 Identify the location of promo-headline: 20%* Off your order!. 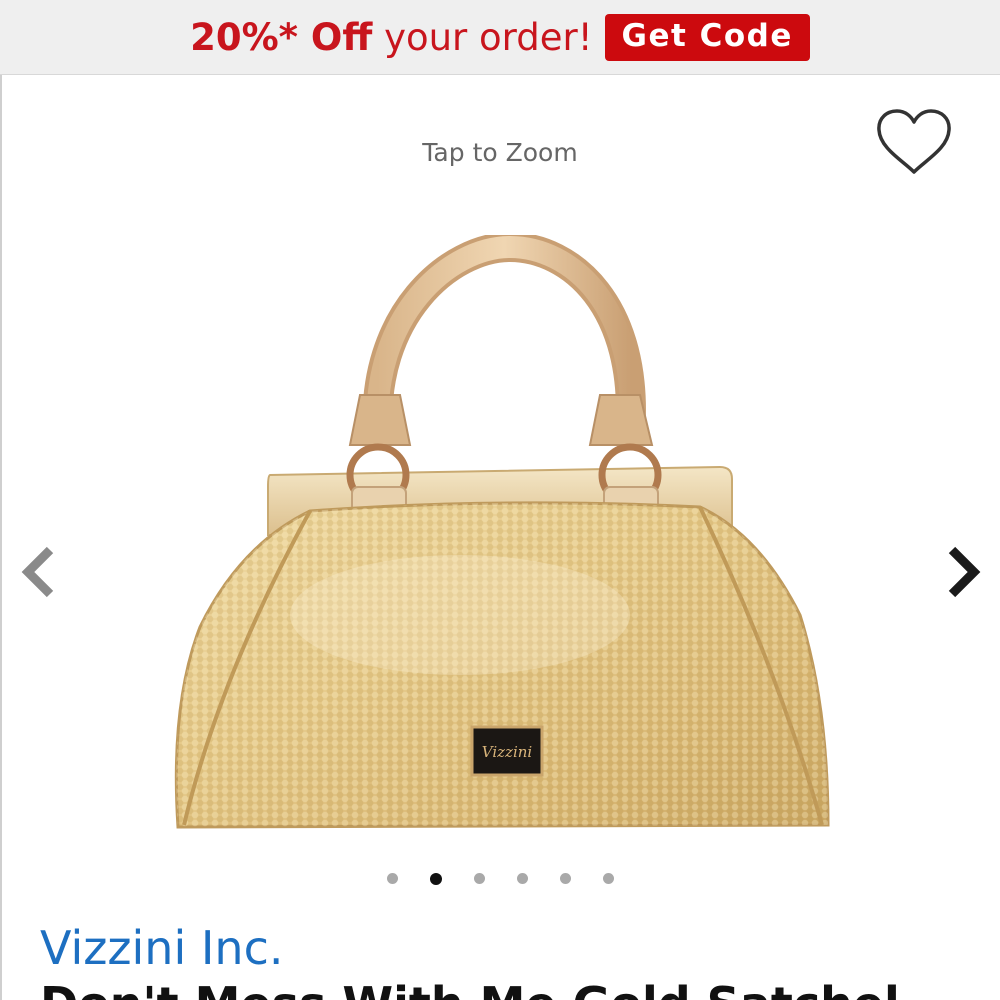
(391, 37).